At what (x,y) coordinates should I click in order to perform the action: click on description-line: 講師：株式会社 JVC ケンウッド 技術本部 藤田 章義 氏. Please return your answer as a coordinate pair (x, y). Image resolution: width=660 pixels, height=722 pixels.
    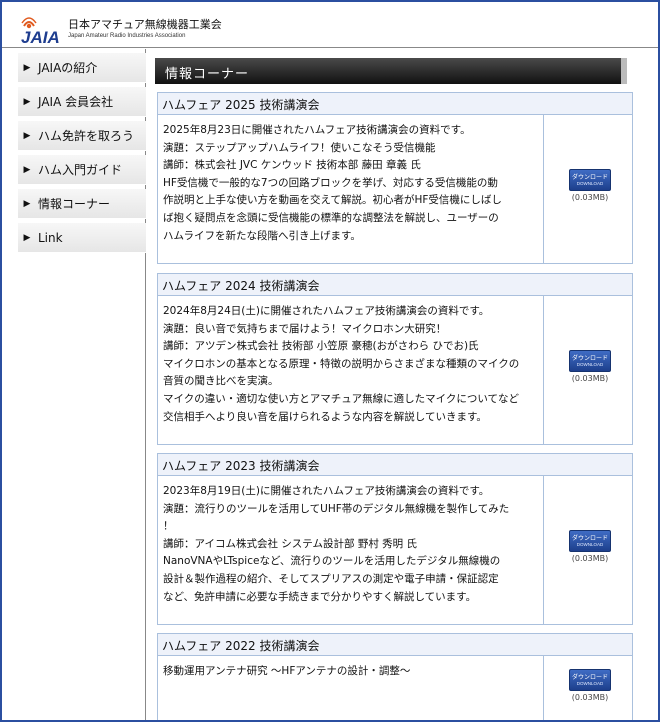
    Looking at the image, I should click on (292, 165).